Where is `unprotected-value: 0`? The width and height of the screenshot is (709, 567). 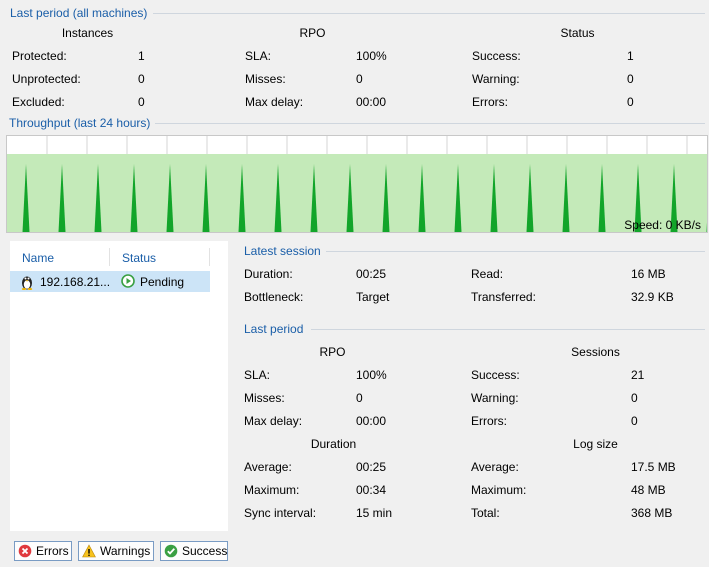
unprotected-value: 0 is located at coordinates (141, 79).